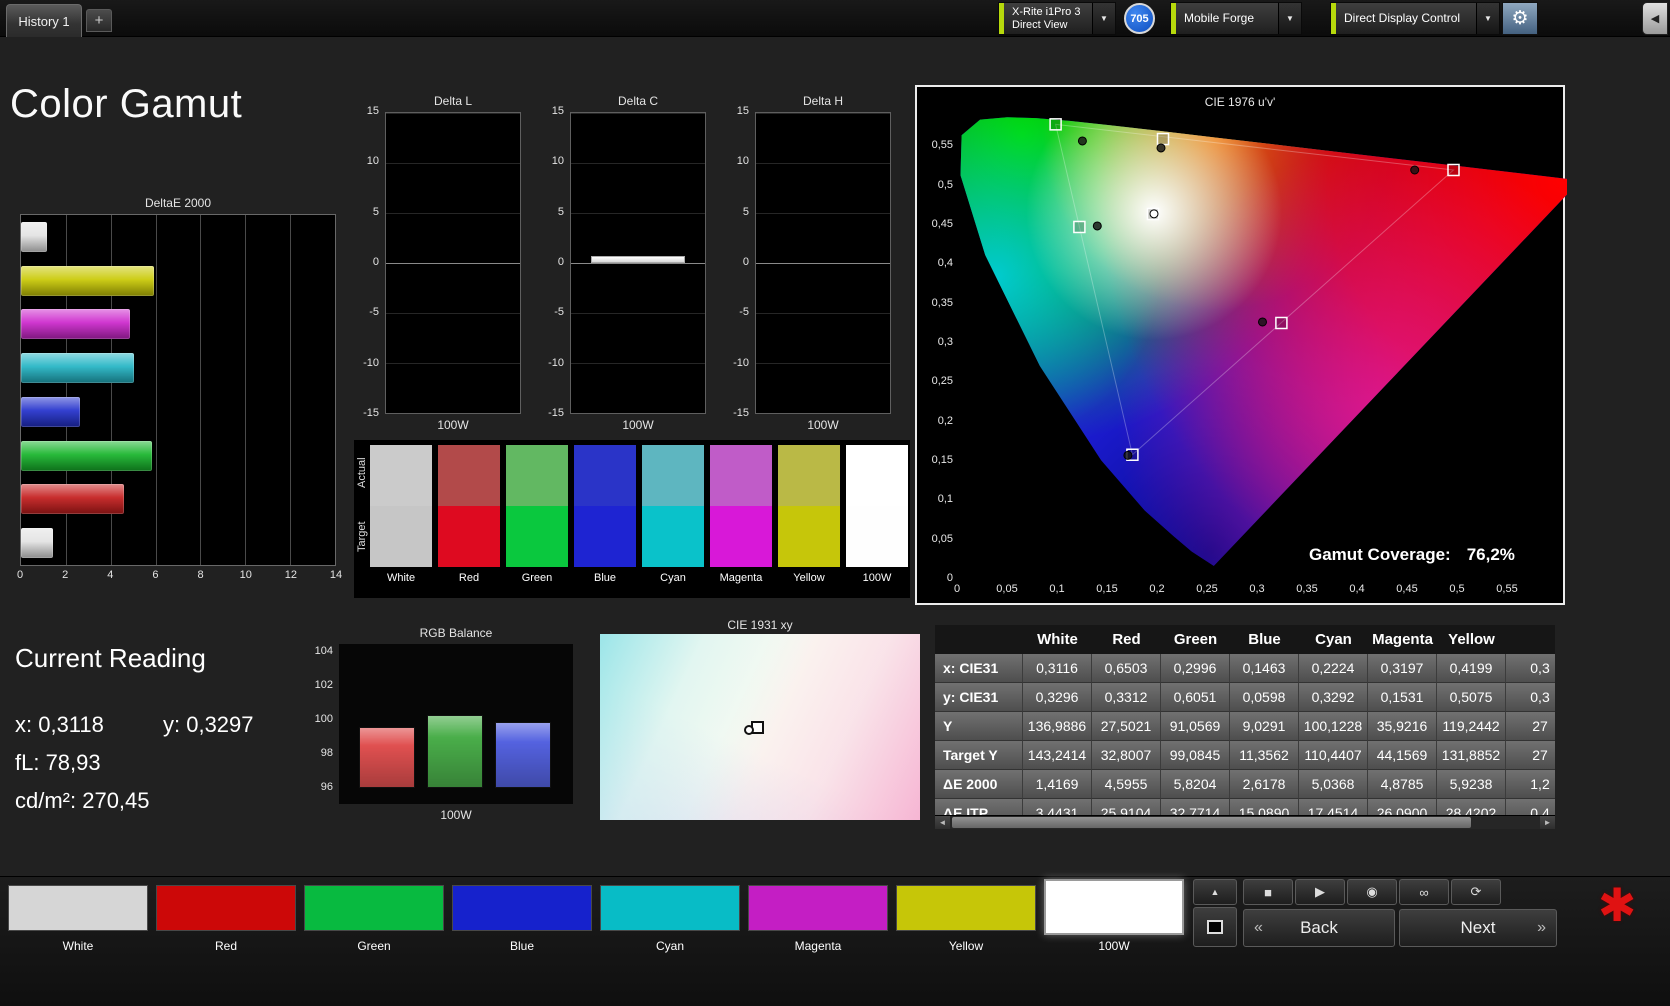  Describe the element at coordinates (44, 20) in the screenshot. I see `tab-history-1: History 1` at that location.